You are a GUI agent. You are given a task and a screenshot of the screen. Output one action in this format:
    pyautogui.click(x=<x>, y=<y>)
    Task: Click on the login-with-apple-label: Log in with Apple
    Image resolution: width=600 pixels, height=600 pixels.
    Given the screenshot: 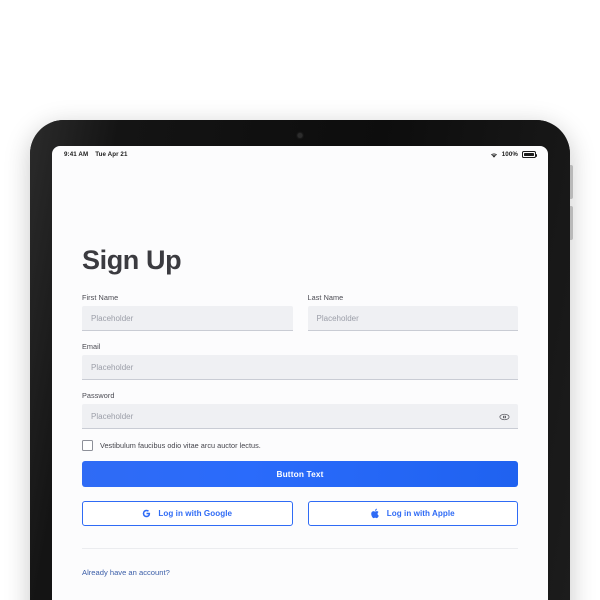 What is the action you would take?
    pyautogui.click(x=420, y=513)
    